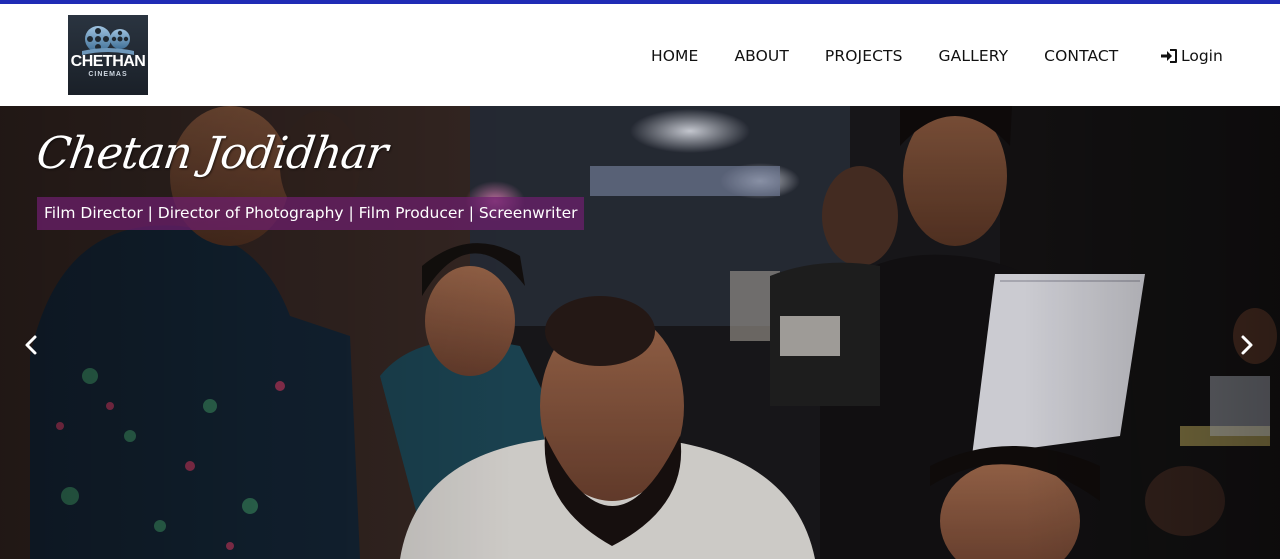 This screenshot has height=559, width=1280. I want to click on nav-gallery-link: GALLERY, so click(974, 56).